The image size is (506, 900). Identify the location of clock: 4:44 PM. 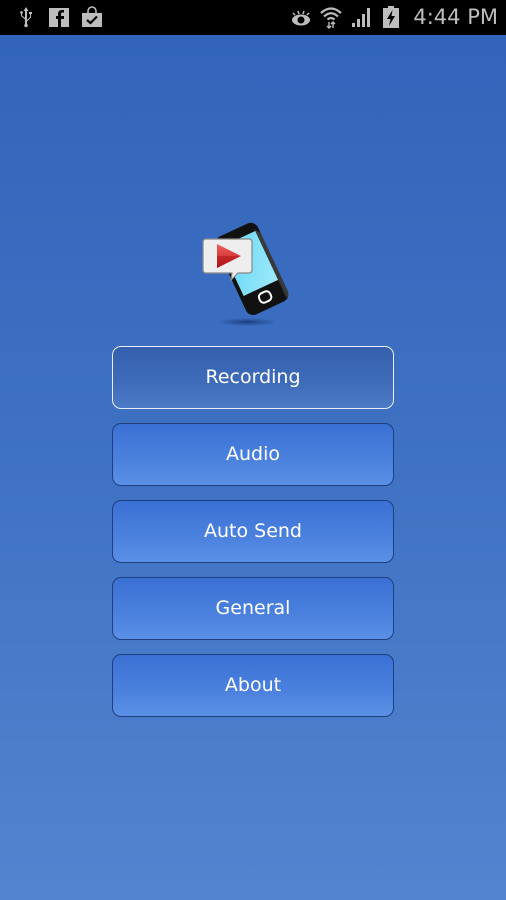
(455, 17).